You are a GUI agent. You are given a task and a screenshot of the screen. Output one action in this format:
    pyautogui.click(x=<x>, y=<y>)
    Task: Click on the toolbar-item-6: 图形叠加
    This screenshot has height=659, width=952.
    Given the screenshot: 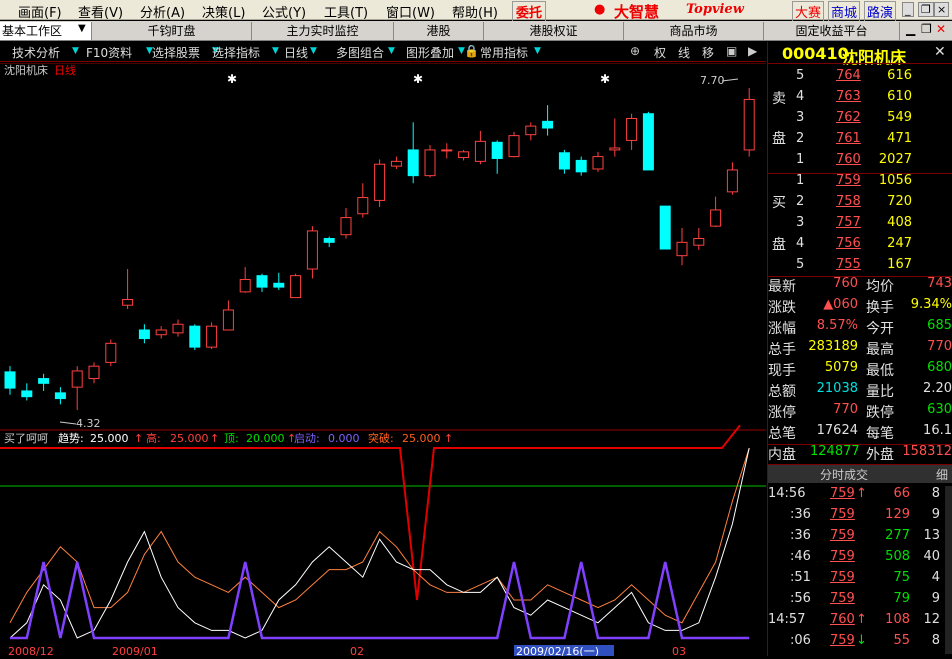 What is the action you would take?
    pyautogui.click(x=430, y=52)
    